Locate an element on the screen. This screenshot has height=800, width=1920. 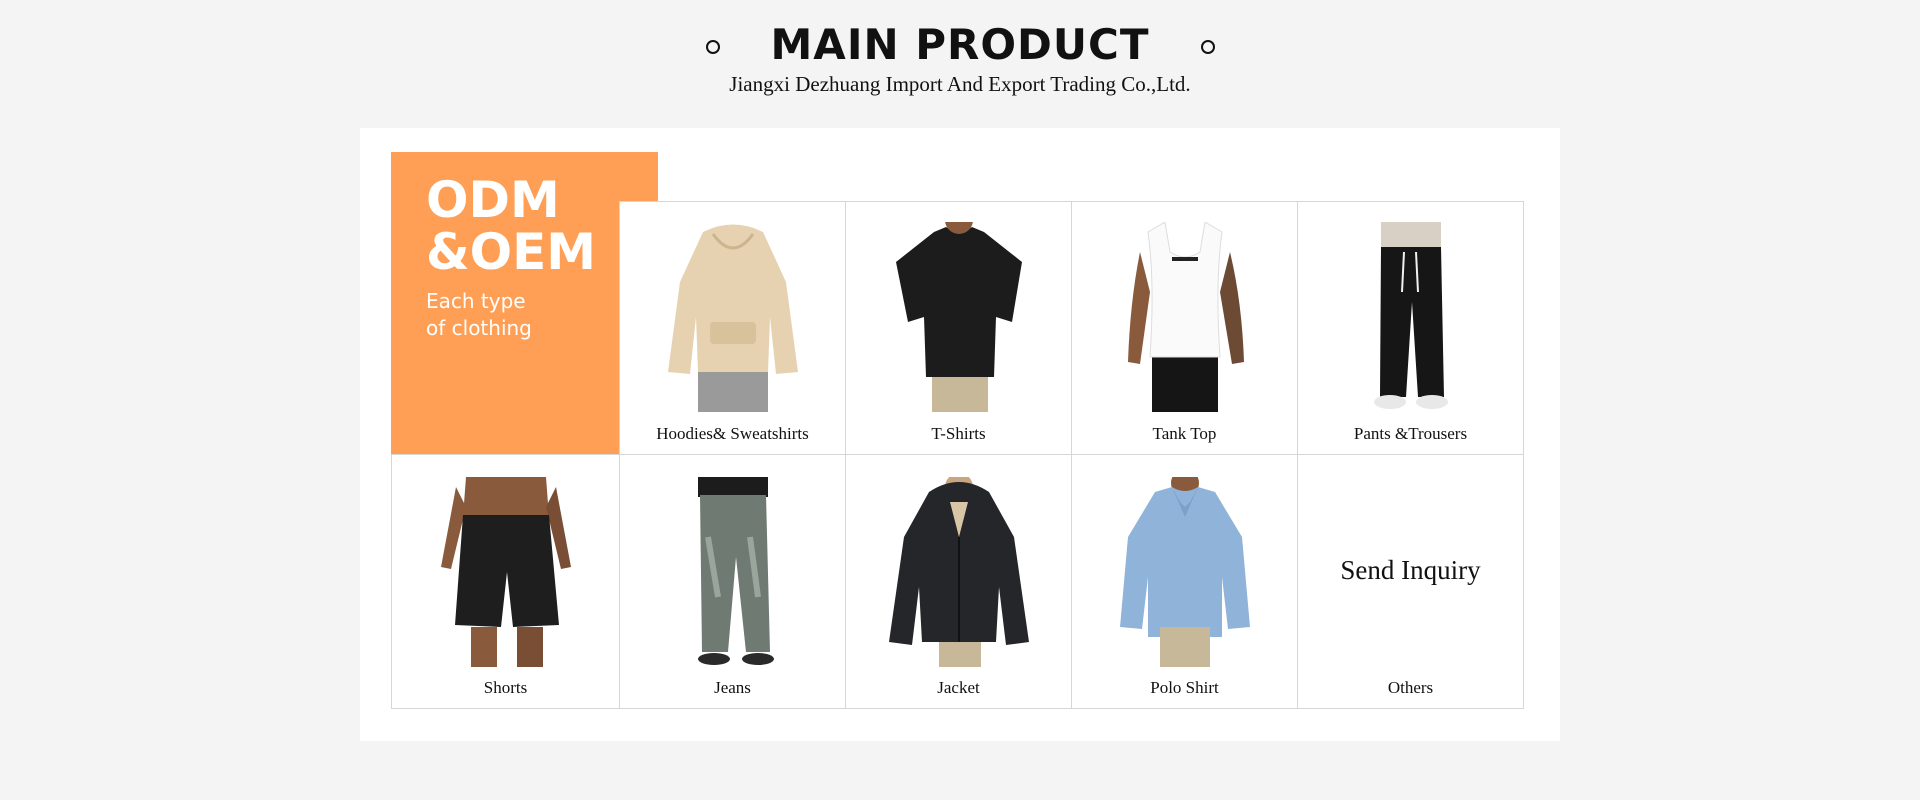
product-label: Tank Top is located at coordinates (1184, 433).